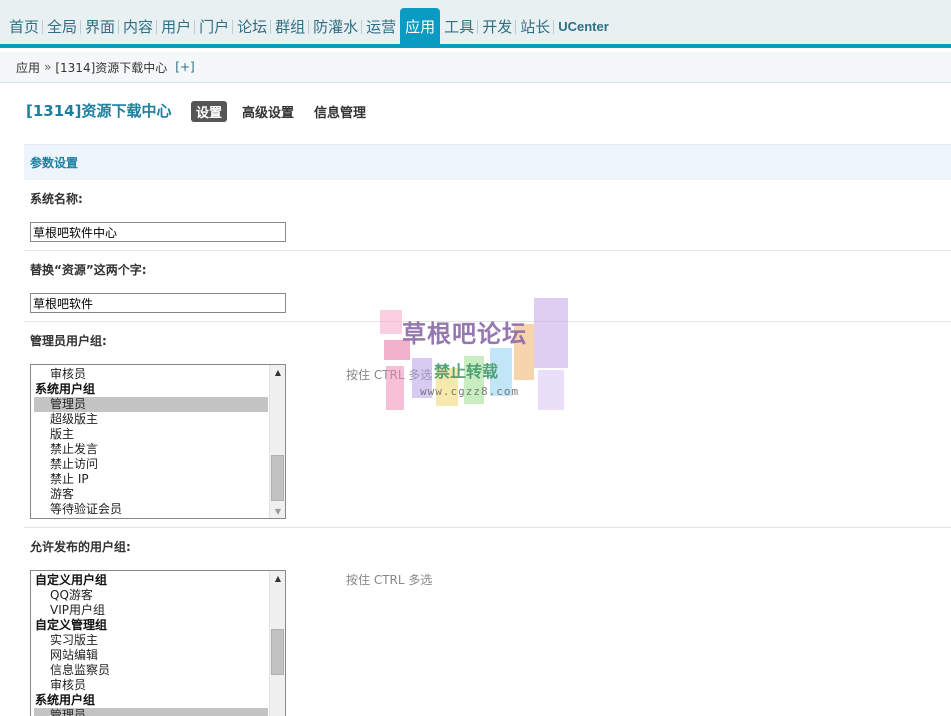 This screenshot has width=951, height=716. I want to click on breadcrumb: 应用 » [1314]资源下载中心 [+], so click(475, 67).